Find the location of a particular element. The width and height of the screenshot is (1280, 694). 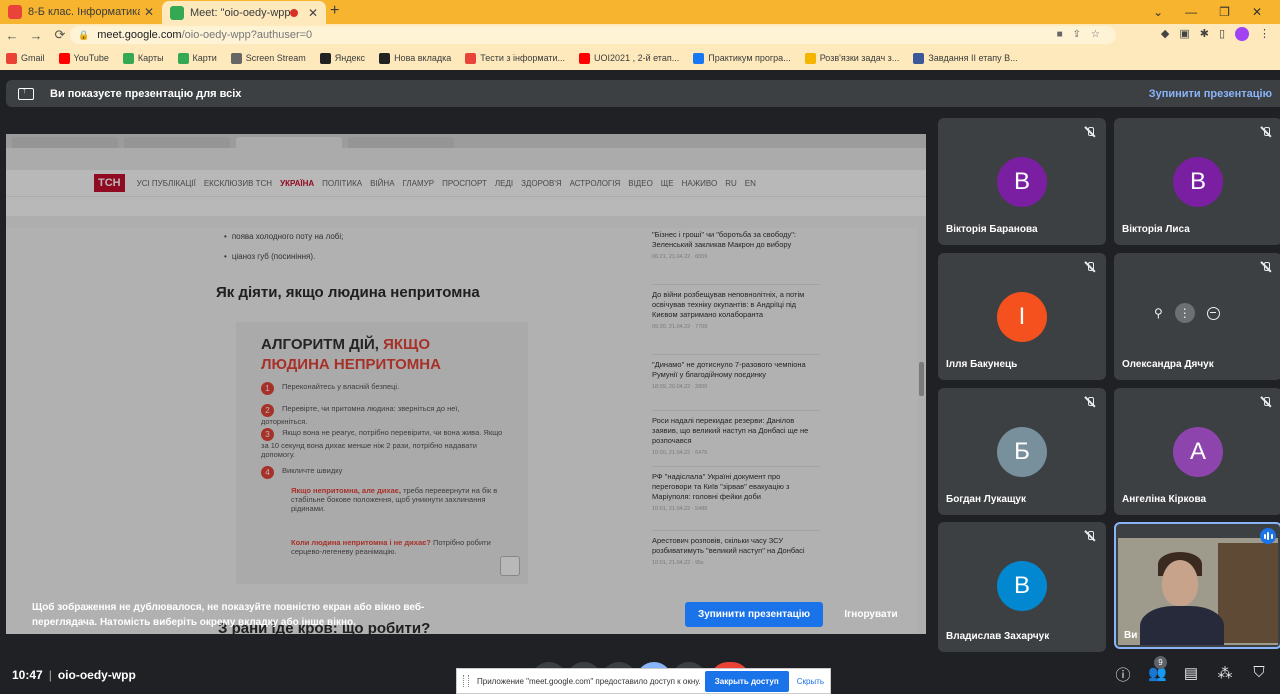

share-icon: ⇪ is located at coordinates (1077, 34).